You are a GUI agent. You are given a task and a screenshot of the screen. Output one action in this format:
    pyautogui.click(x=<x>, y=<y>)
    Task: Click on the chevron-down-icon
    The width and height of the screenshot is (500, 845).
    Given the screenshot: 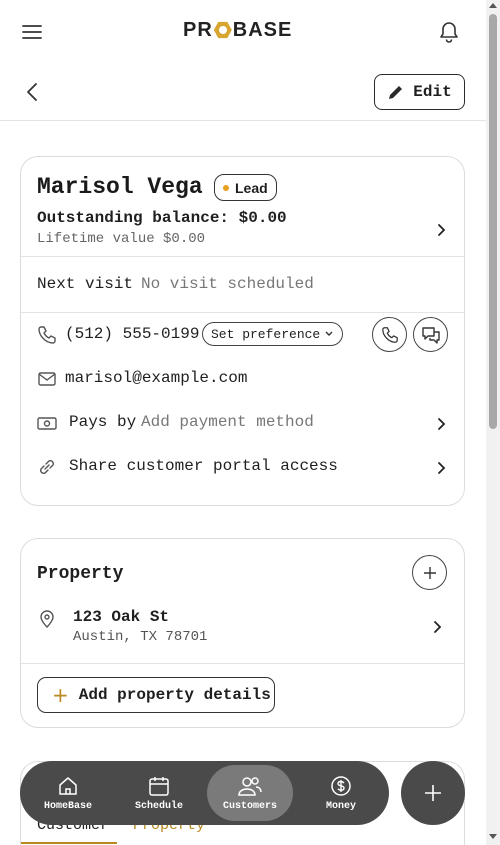 What is the action you would take?
    pyautogui.click(x=329, y=333)
    